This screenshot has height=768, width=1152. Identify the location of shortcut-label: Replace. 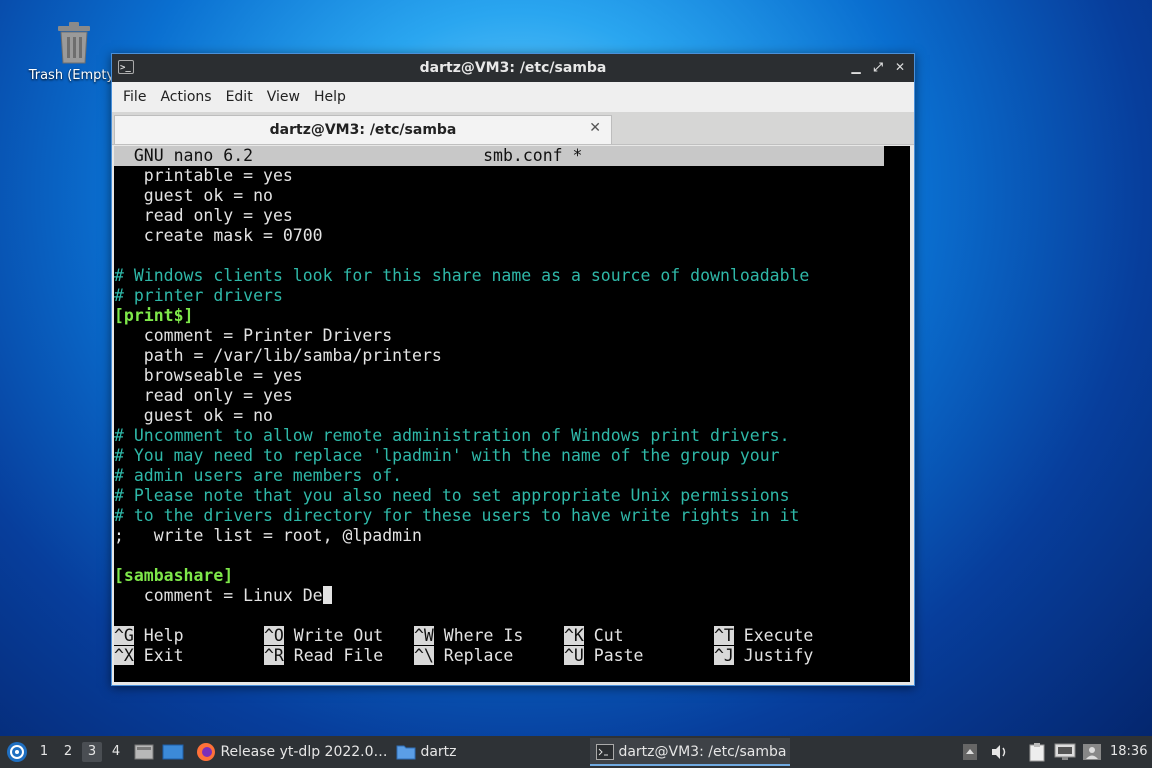
(473, 655).